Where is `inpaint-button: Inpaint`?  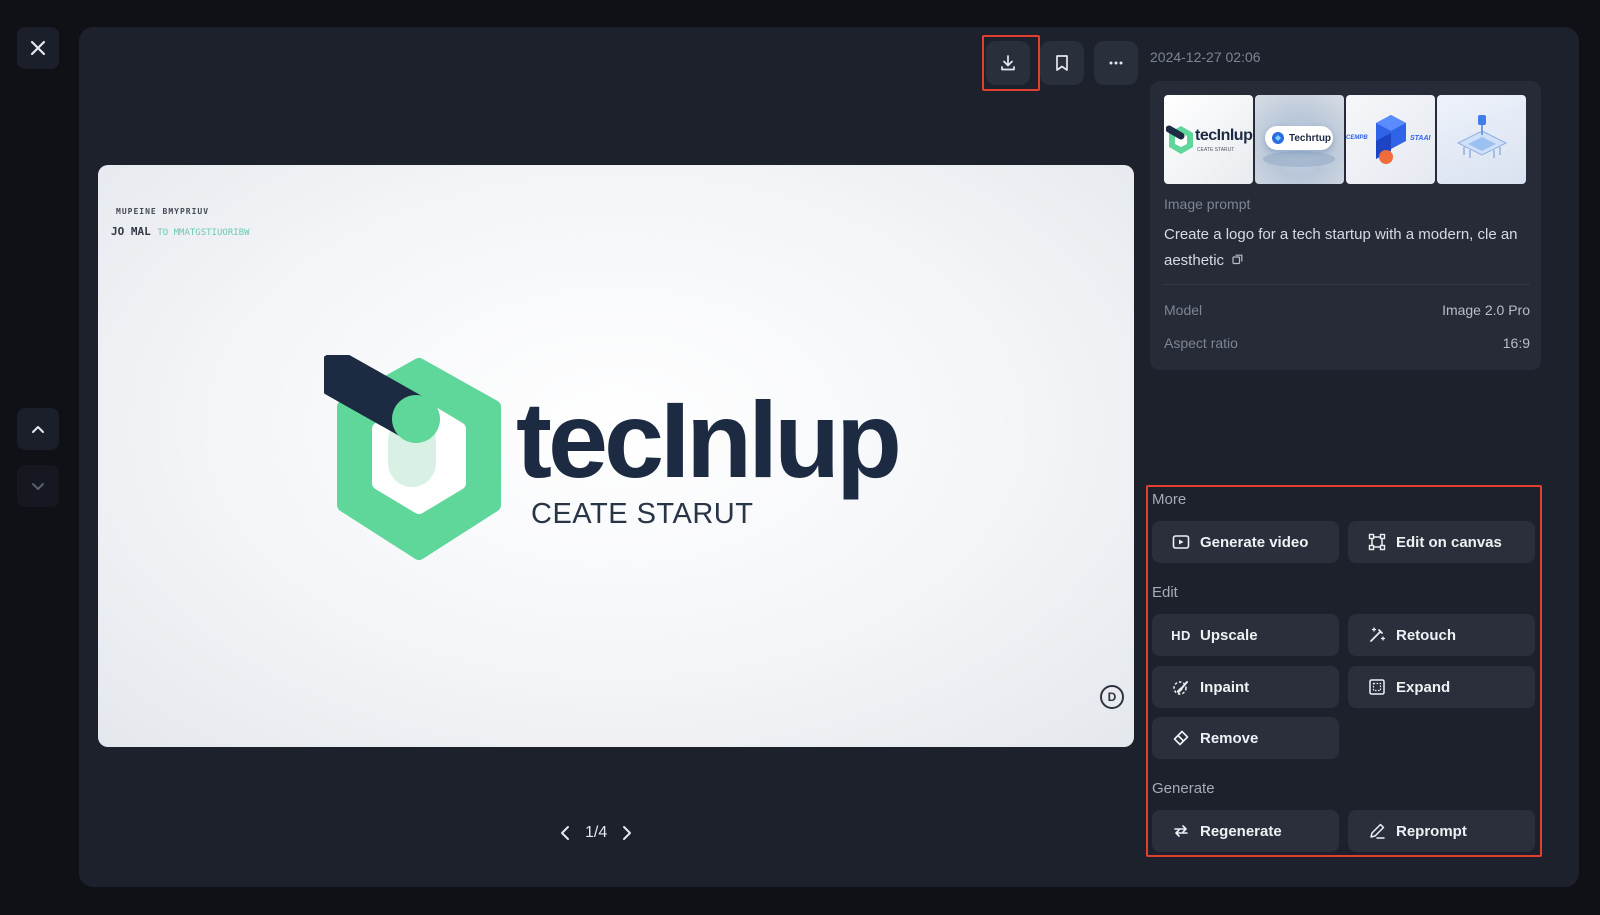
inpaint-button: Inpaint is located at coordinates (1245, 687).